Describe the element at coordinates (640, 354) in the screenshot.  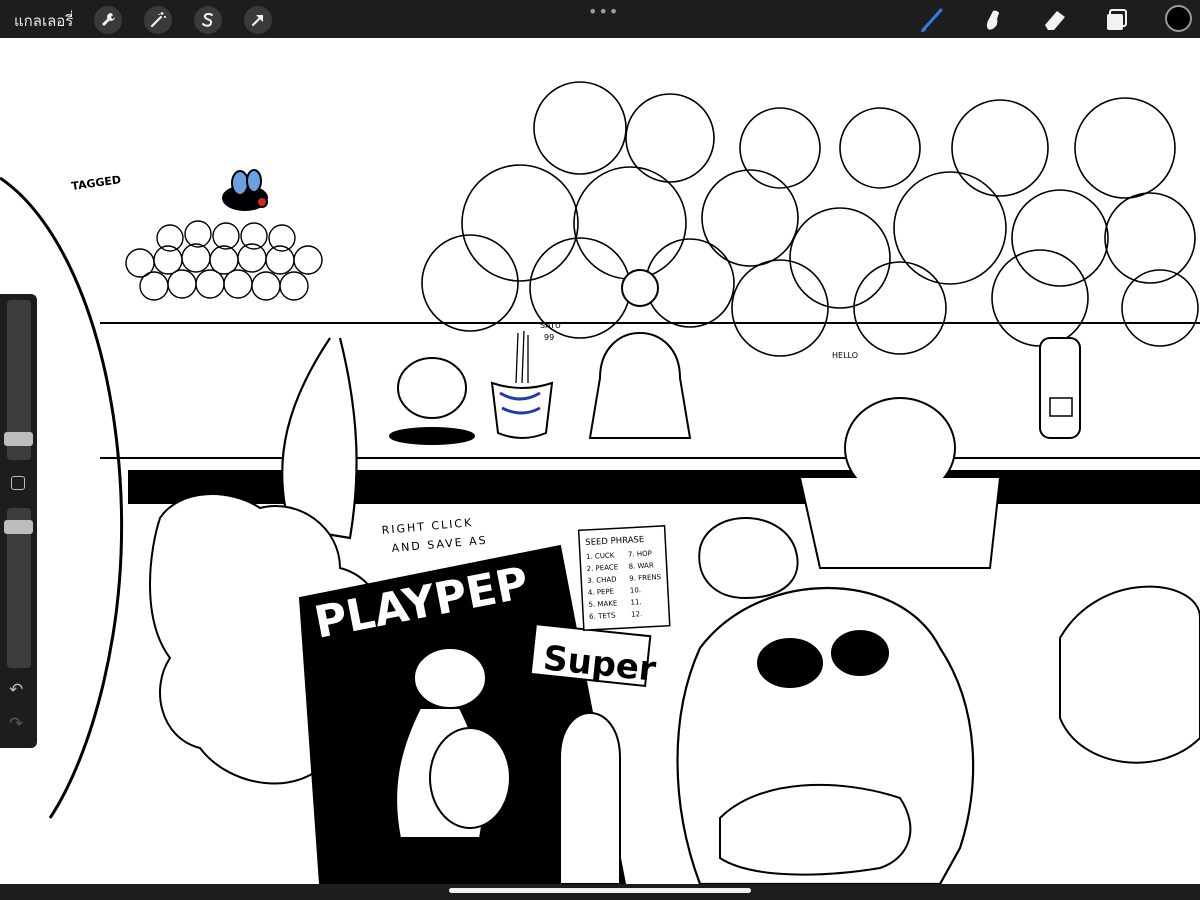
I see `seated-statue` at that location.